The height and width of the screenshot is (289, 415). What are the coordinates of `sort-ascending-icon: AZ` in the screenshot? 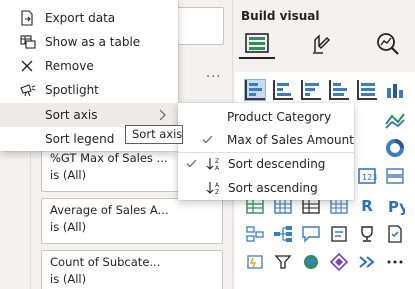 It's located at (215, 188).